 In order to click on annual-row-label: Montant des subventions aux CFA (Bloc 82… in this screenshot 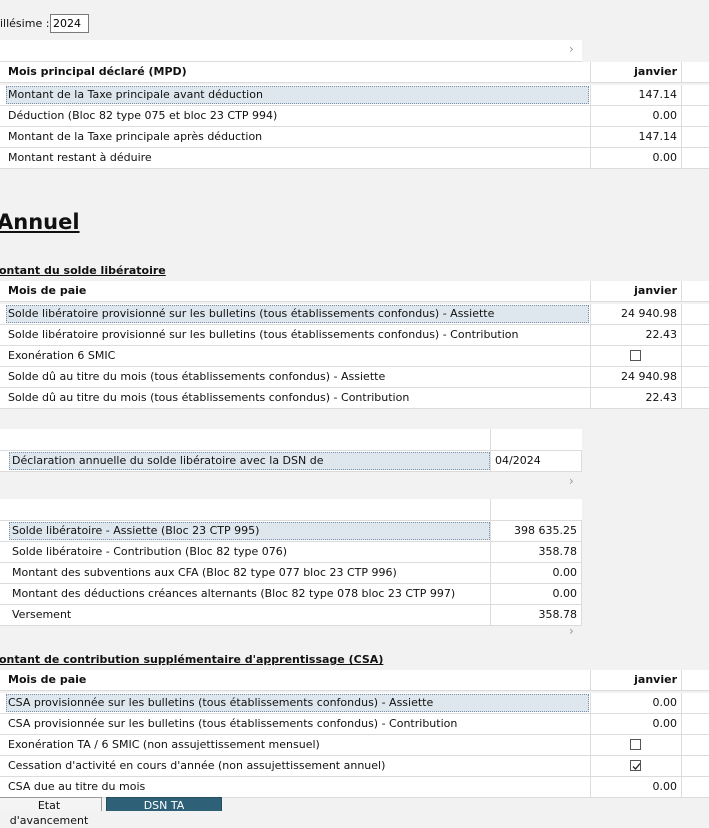, I will do `click(204, 572)`.